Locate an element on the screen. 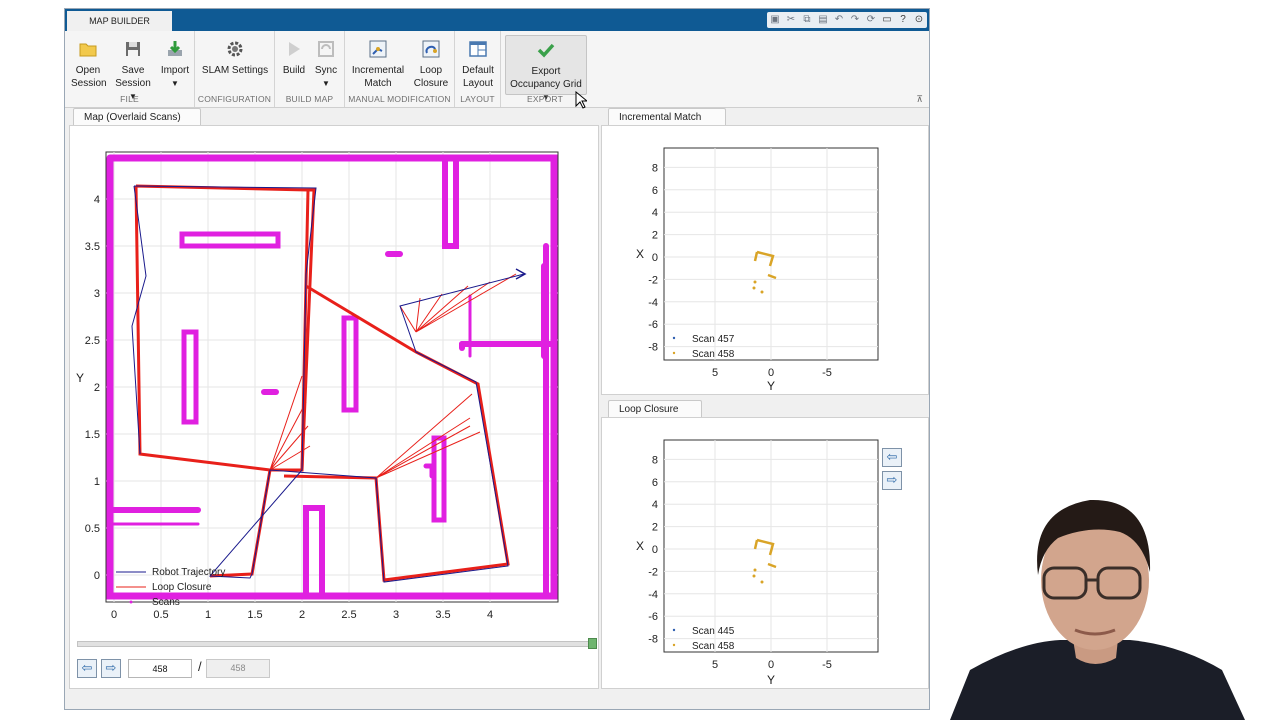  layout-icon is located at coordinates (478, 49).